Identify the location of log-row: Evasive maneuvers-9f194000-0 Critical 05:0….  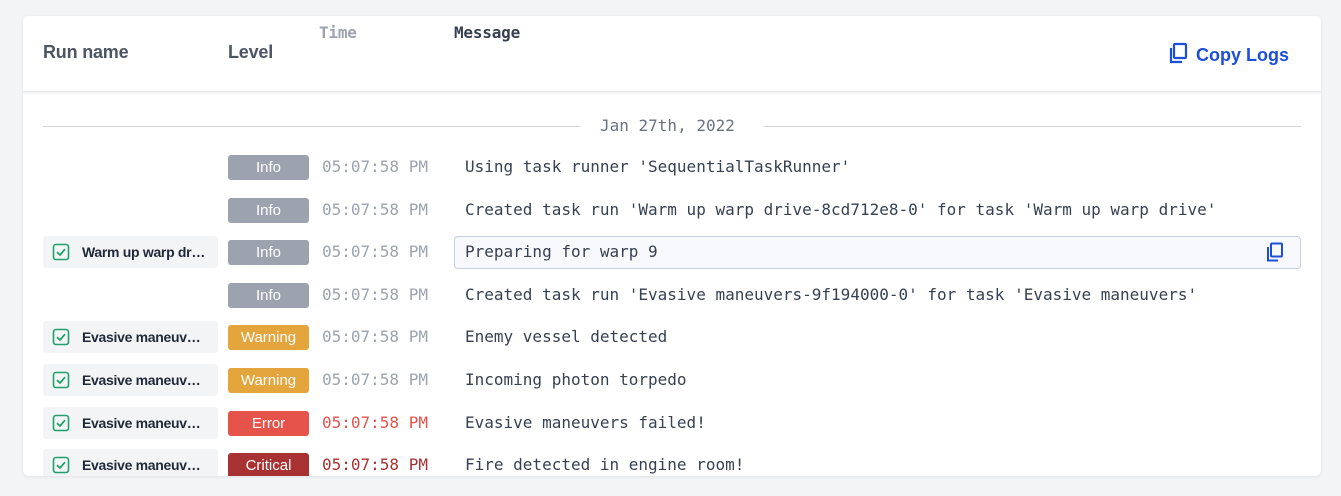
(672, 462).